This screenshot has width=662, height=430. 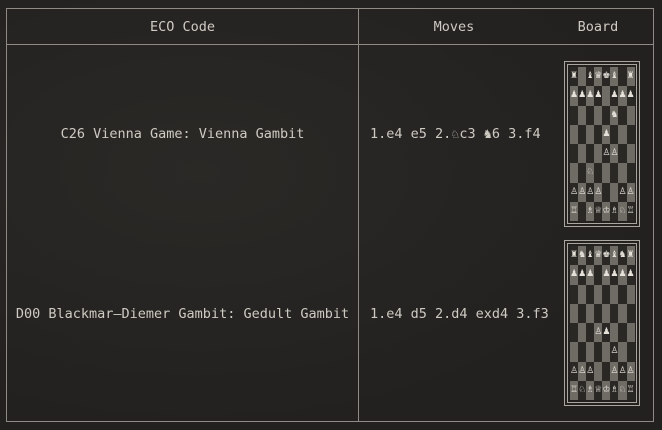 What do you see at coordinates (455, 134) in the screenshot?
I see `table-row-1-moves: 1.e4 e5 2.♘c3 ♞6 3.f4` at bounding box center [455, 134].